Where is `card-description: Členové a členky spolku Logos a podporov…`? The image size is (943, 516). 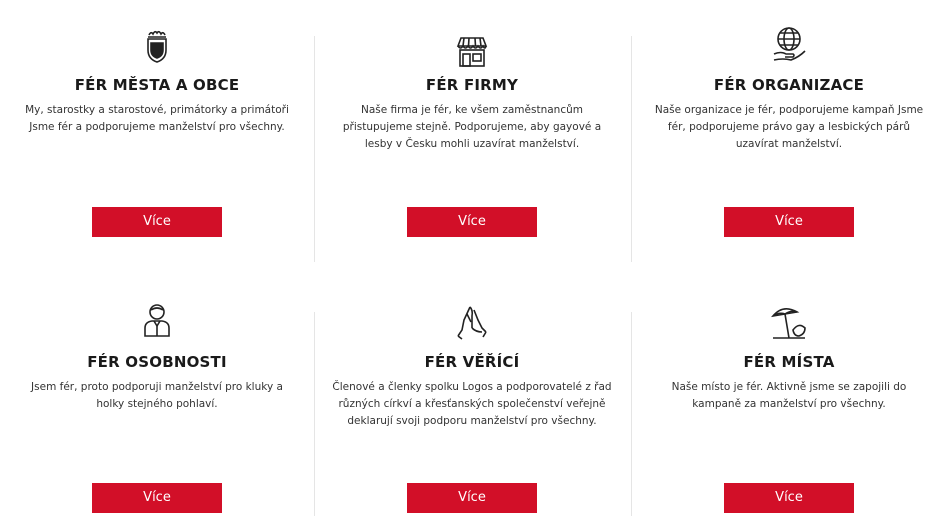 card-description: Členové a členky spolku Logos a podporov… is located at coordinates (472, 404).